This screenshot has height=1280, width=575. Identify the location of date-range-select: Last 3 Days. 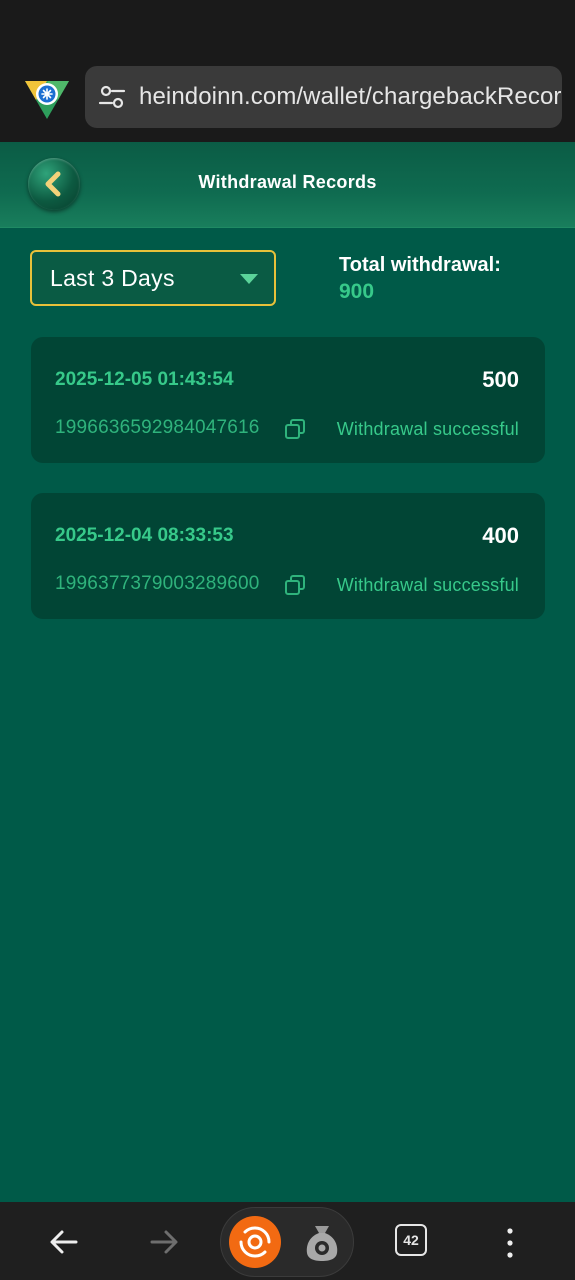
(153, 278).